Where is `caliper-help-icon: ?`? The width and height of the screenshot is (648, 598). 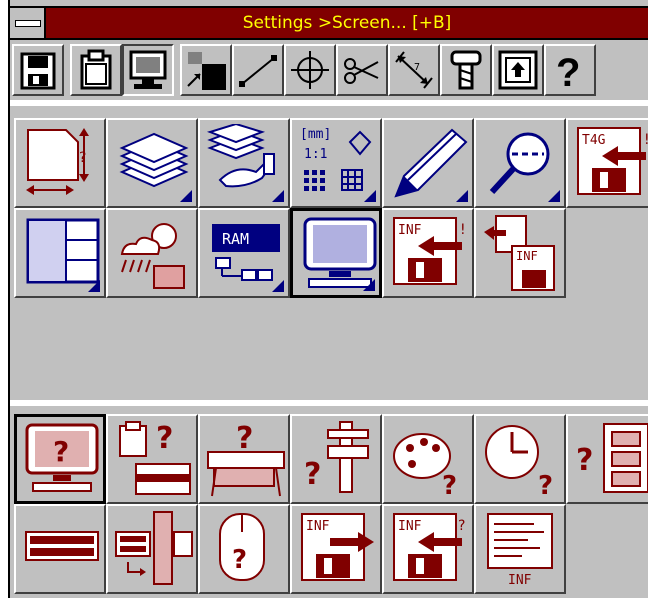
caliper-help-icon: ? is located at coordinates (336, 457).